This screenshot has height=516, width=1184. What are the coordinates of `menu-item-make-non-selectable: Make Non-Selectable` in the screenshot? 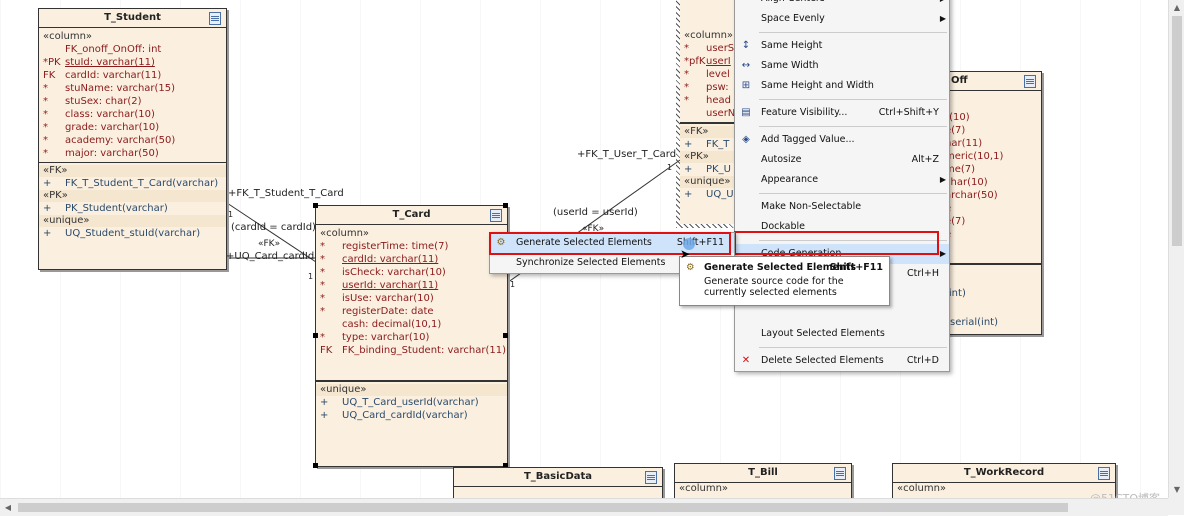 It's located at (842, 207).